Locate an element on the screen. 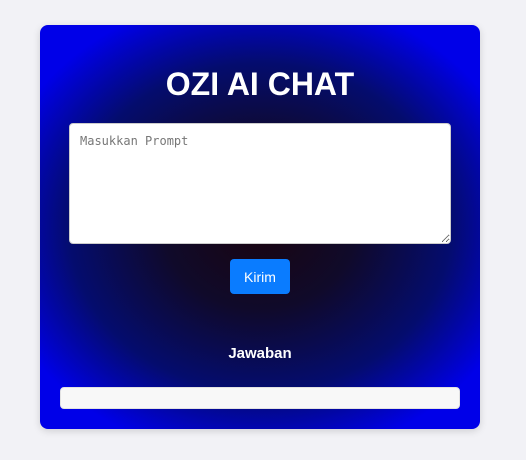 The width and height of the screenshot is (526, 460). send-button: Kirim is located at coordinates (260, 276).